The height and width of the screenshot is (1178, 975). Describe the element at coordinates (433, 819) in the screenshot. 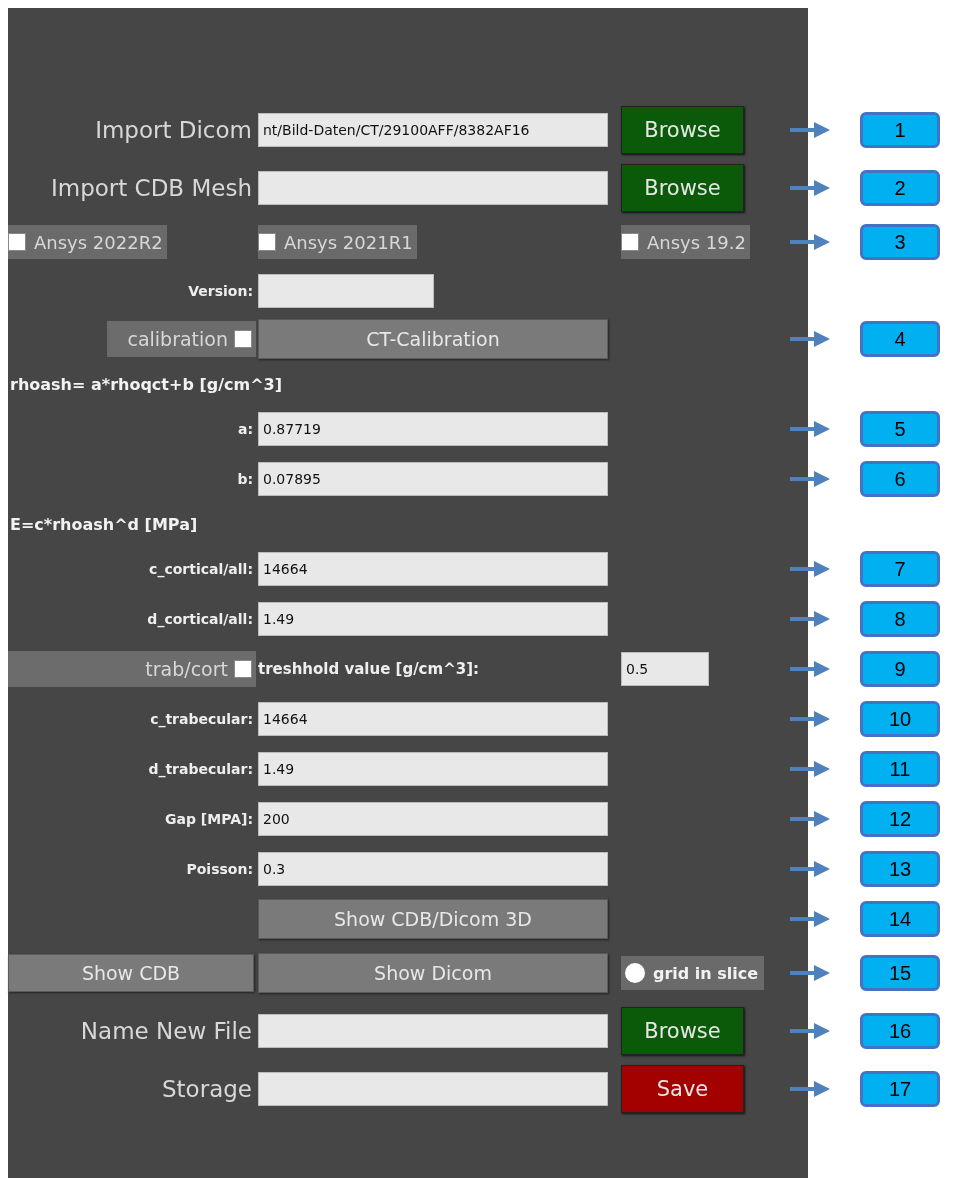

I see `input-field: 200` at that location.